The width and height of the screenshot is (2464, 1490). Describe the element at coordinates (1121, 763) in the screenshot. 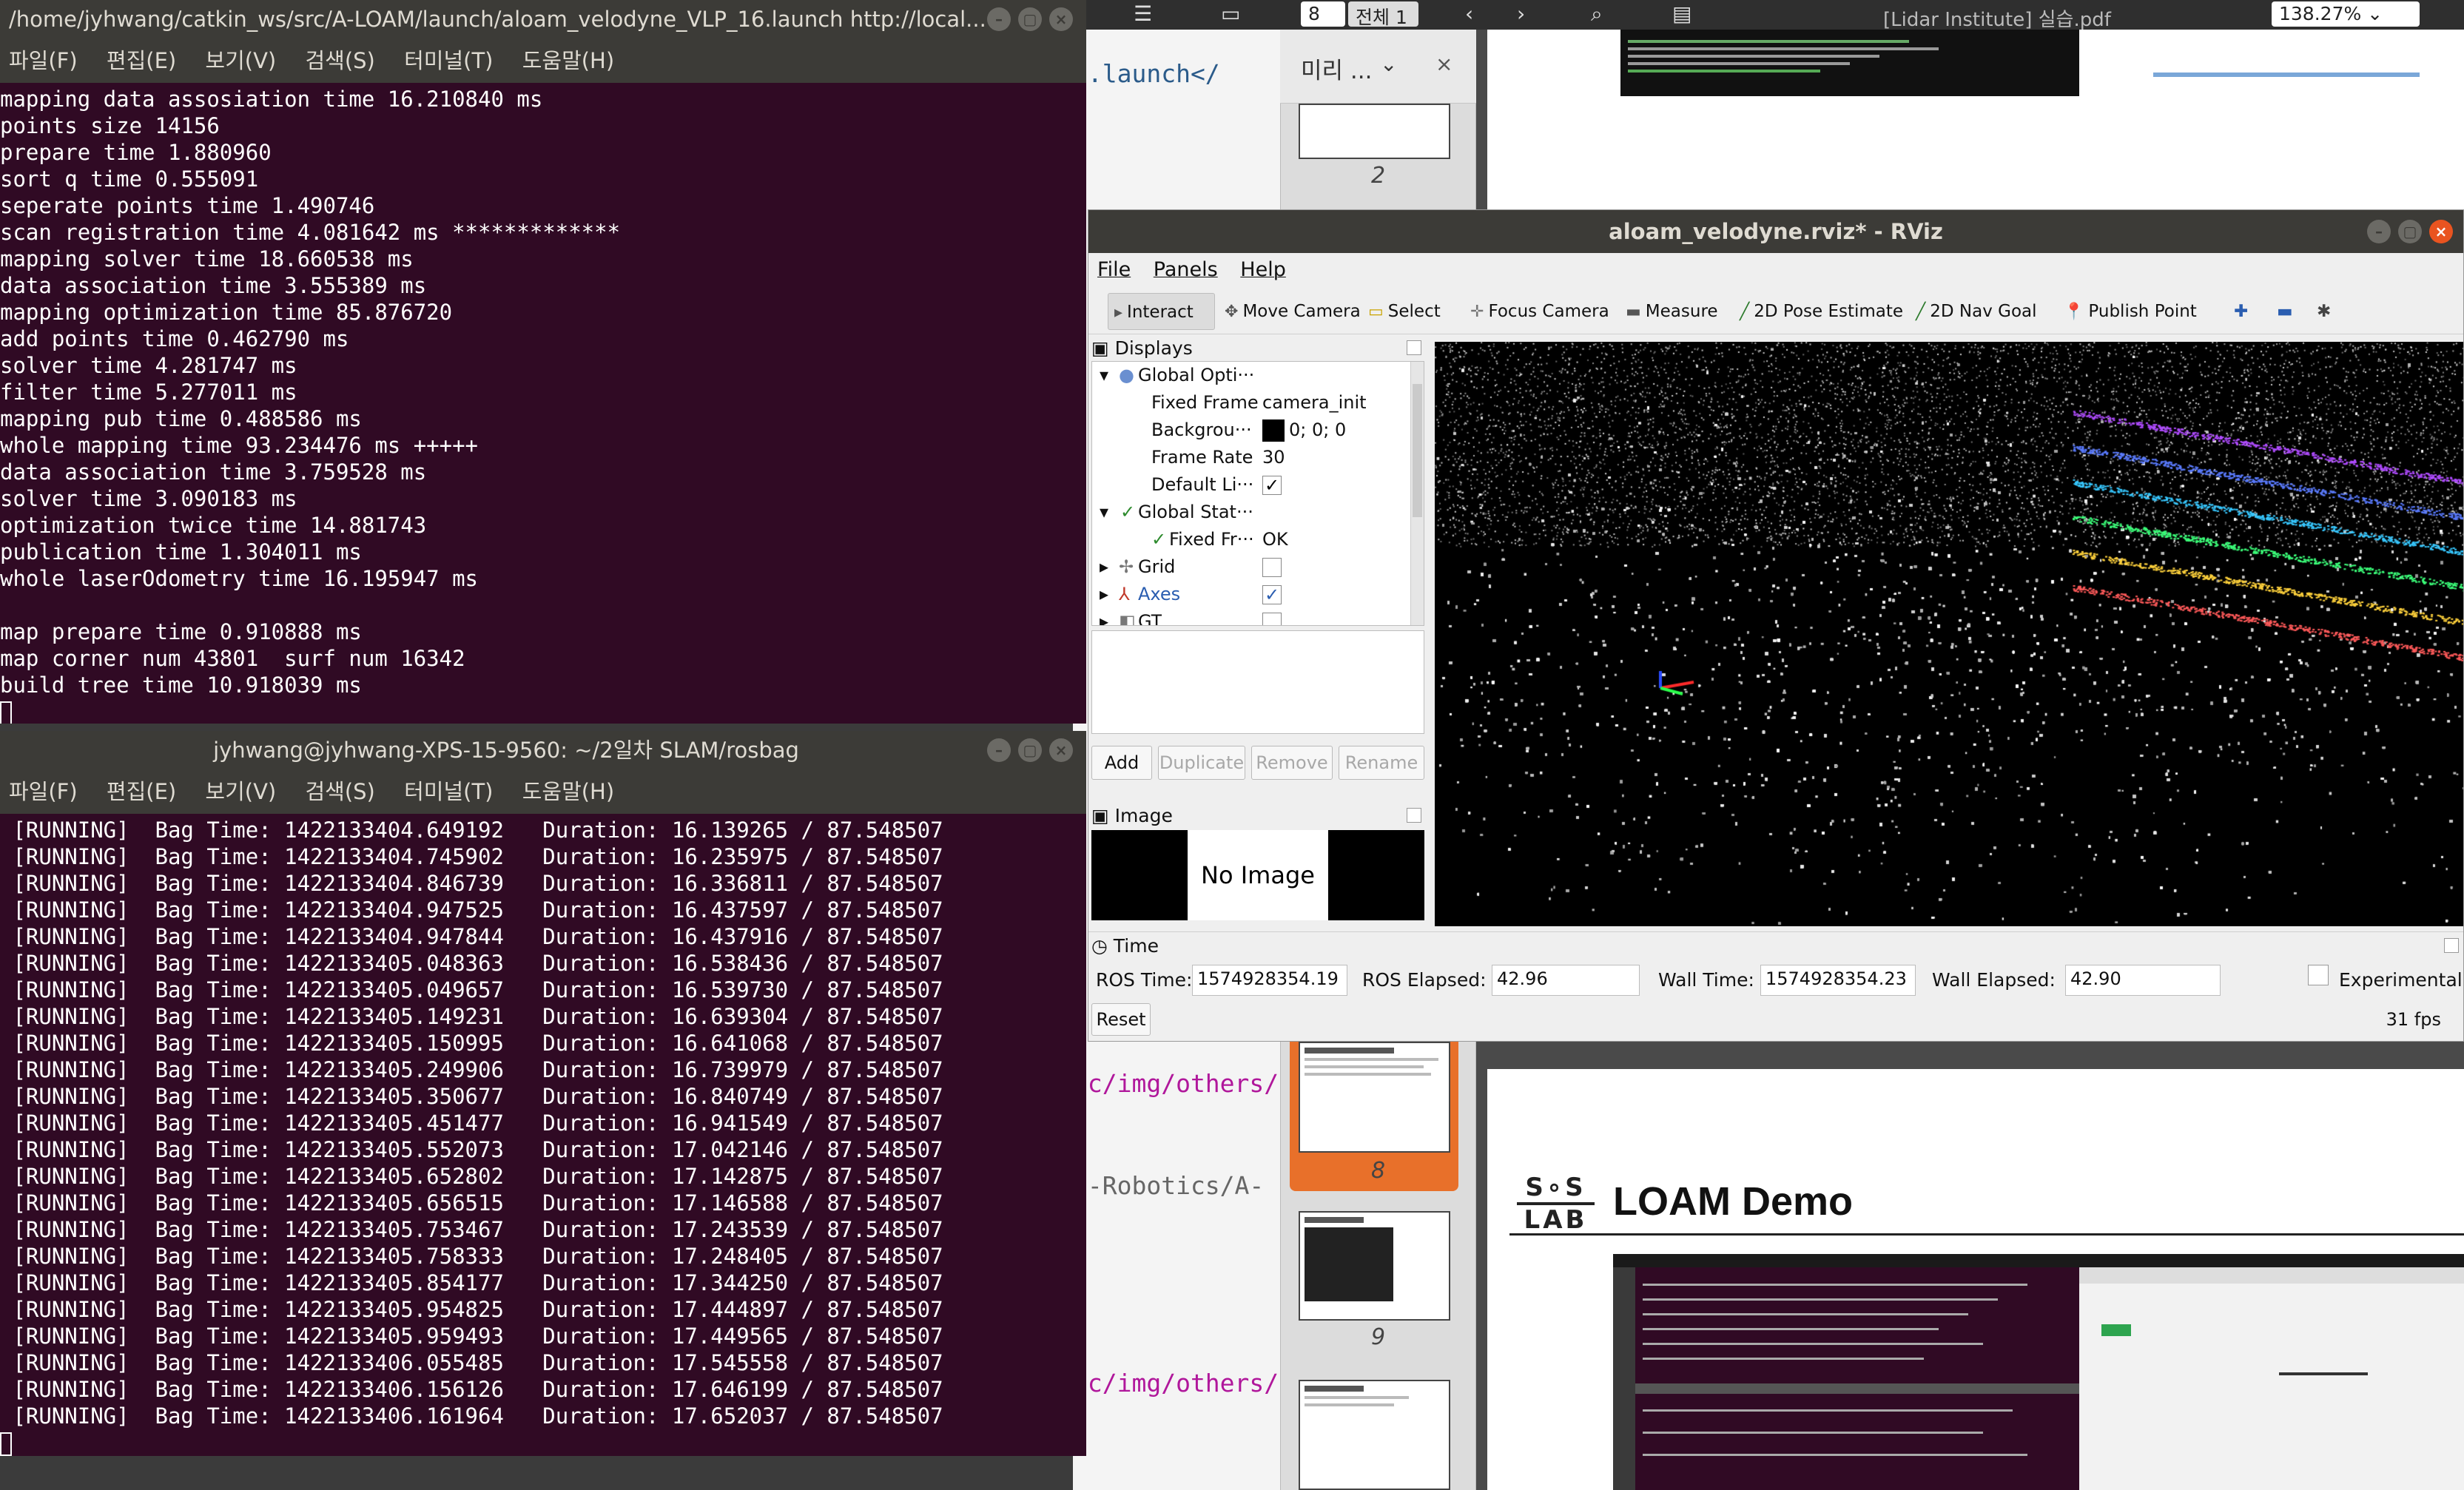

I see `add-button: Add` at that location.